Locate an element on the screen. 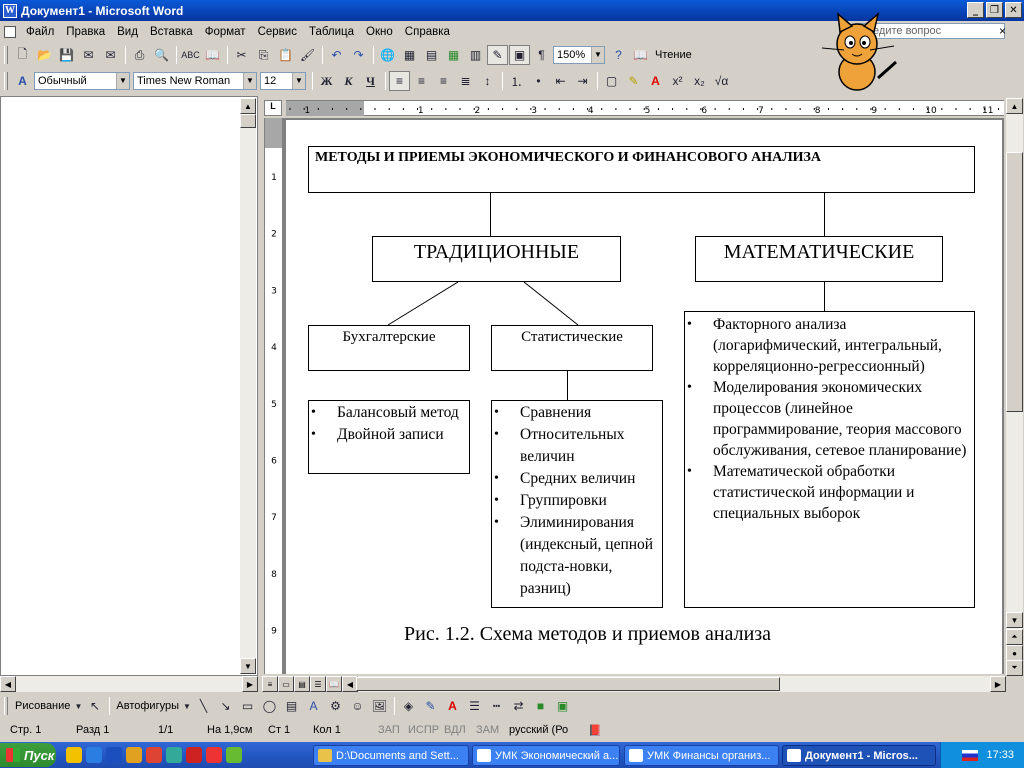 This screenshot has height=768, width=1024. vertical-ruler: 1 2 3 4 5 6 7 8 9 is located at coordinates (273, 396).